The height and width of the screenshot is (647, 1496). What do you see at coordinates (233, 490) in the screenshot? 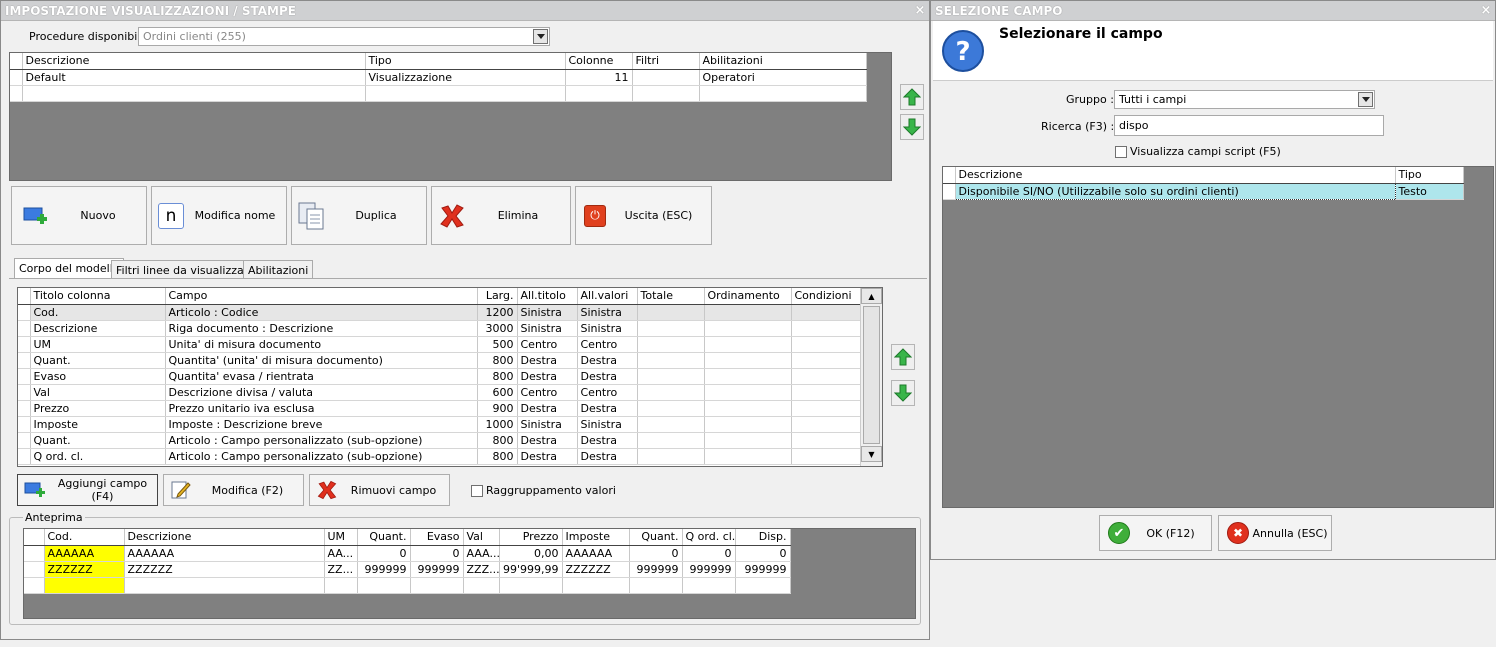
I see `edit-field-button: Modifica (F2)` at bounding box center [233, 490].